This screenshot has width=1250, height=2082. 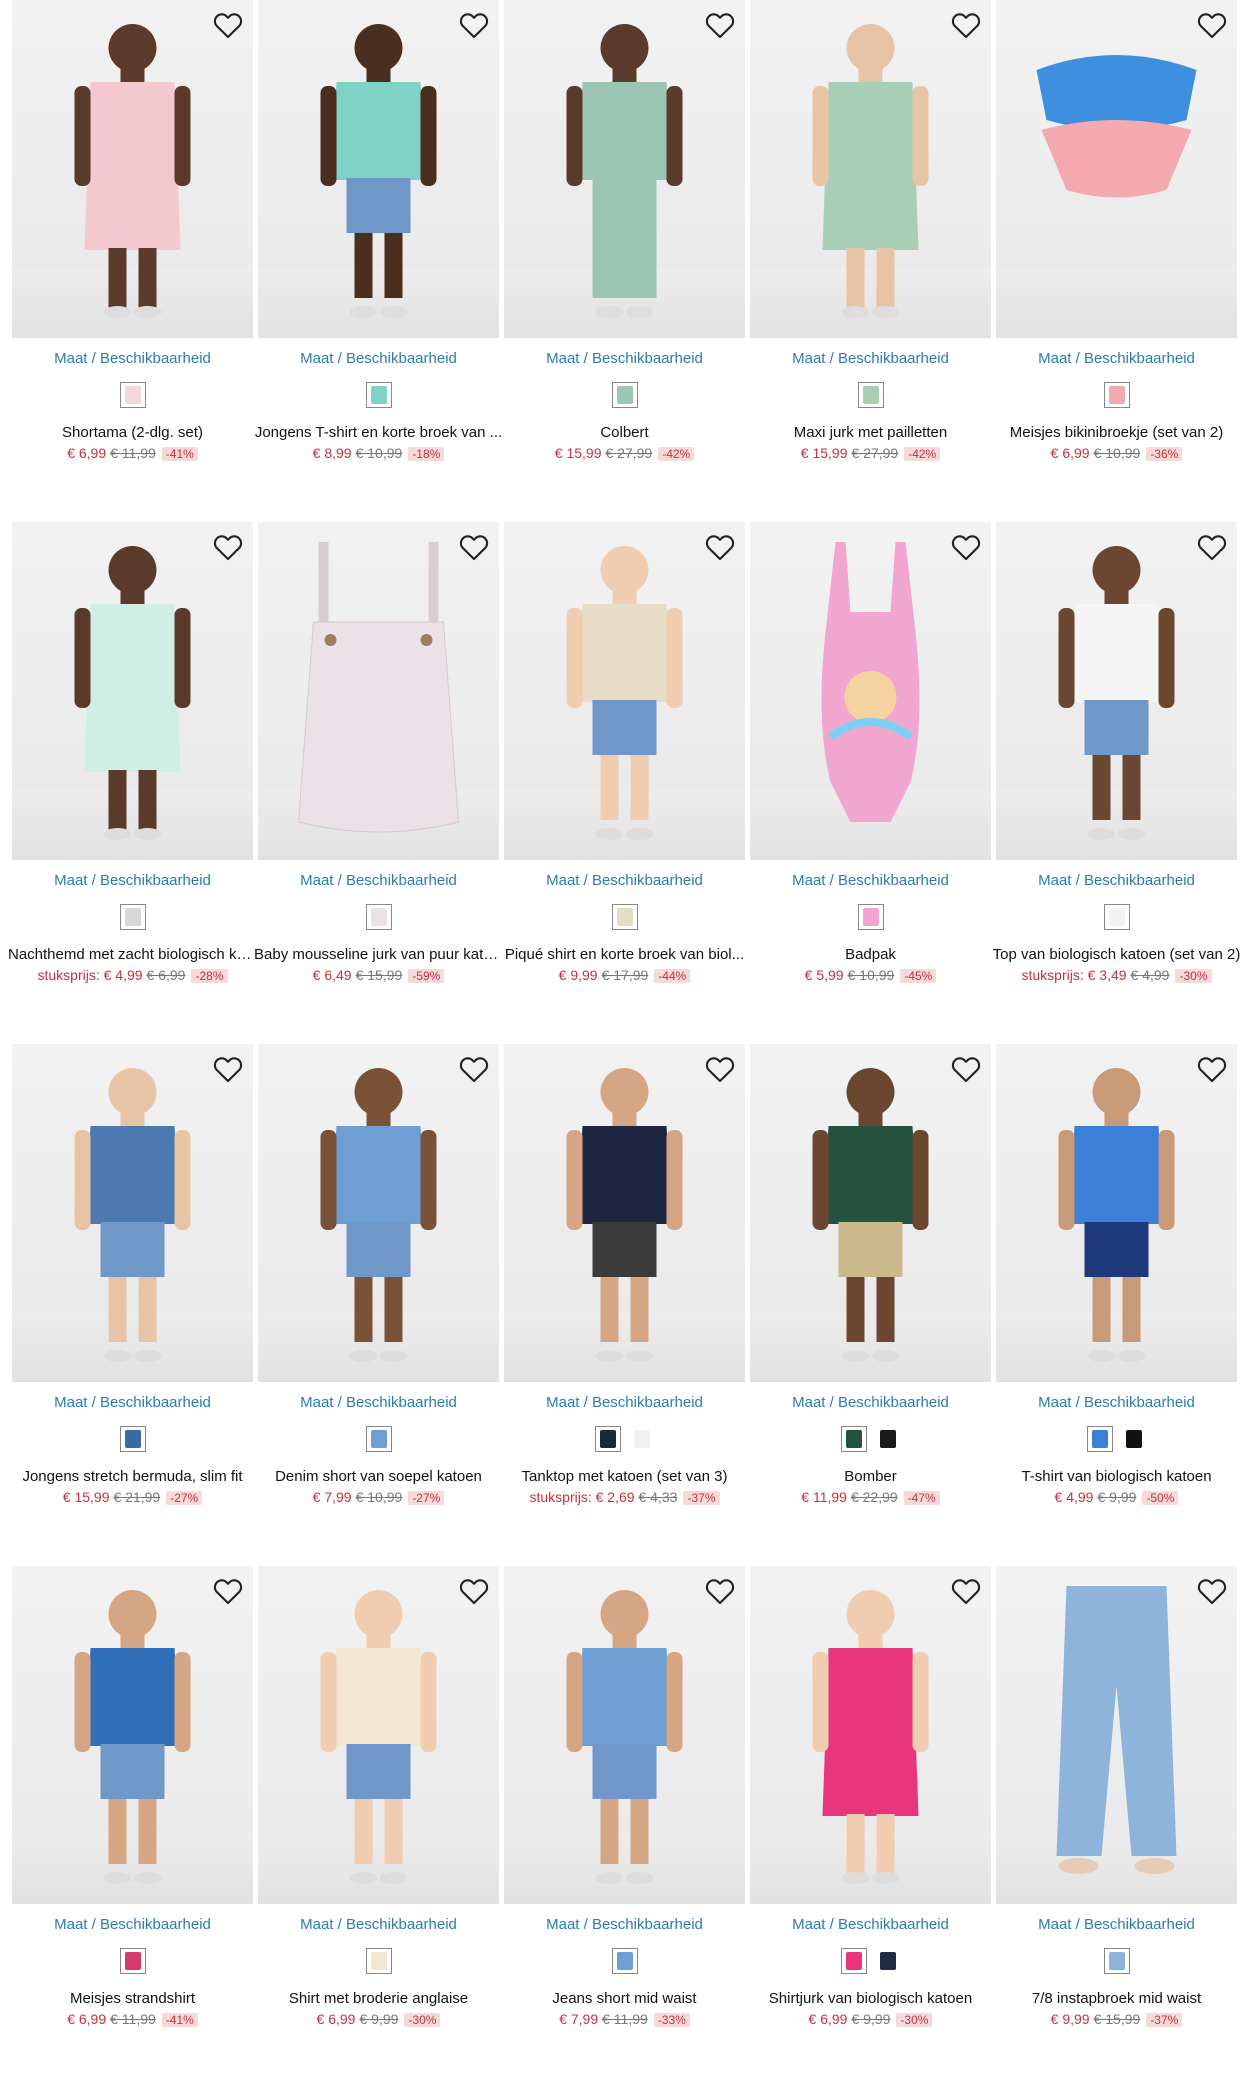 What do you see at coordinates (624, 432) in the screenshot?
I see `product-name: Colbert` at bounding box center [624, 432].